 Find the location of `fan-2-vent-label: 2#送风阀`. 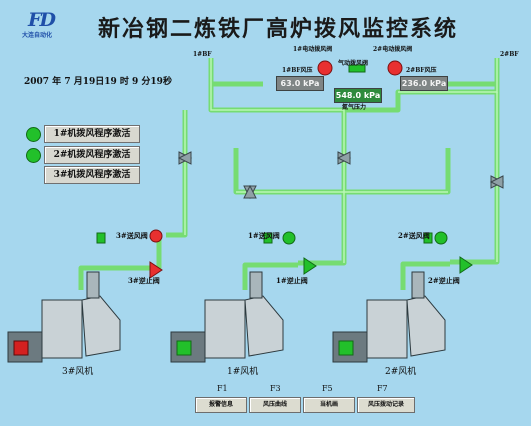

fan-2-vent-label: 2#送风阀 is located at coordinates (414, 235).